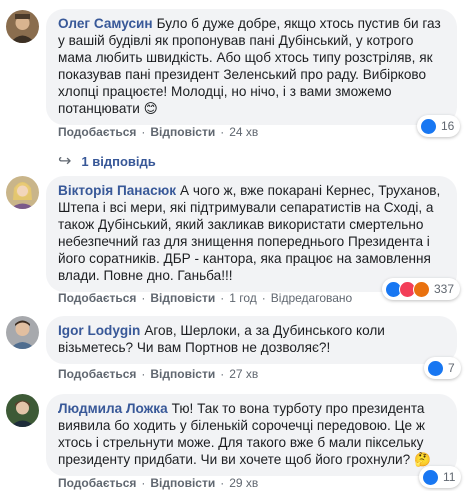  What do you see at coordinates (105, 23) in the screenshot?
I see `comment-author: Олег Самусин` at bounding box center [105, 23].